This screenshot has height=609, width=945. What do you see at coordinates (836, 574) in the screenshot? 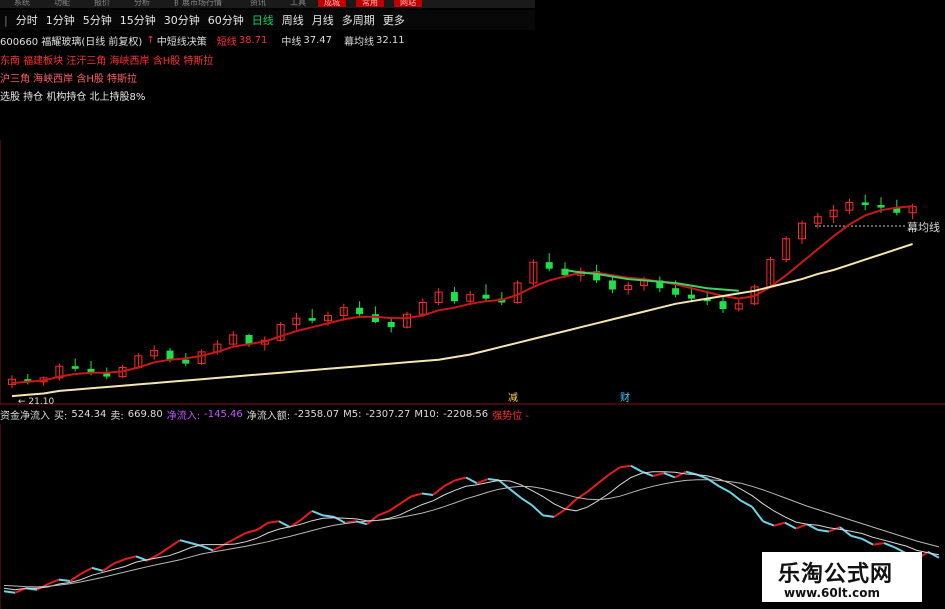
I see `watermark-title: 乐淘公式网` at bounding box center [836, 574].